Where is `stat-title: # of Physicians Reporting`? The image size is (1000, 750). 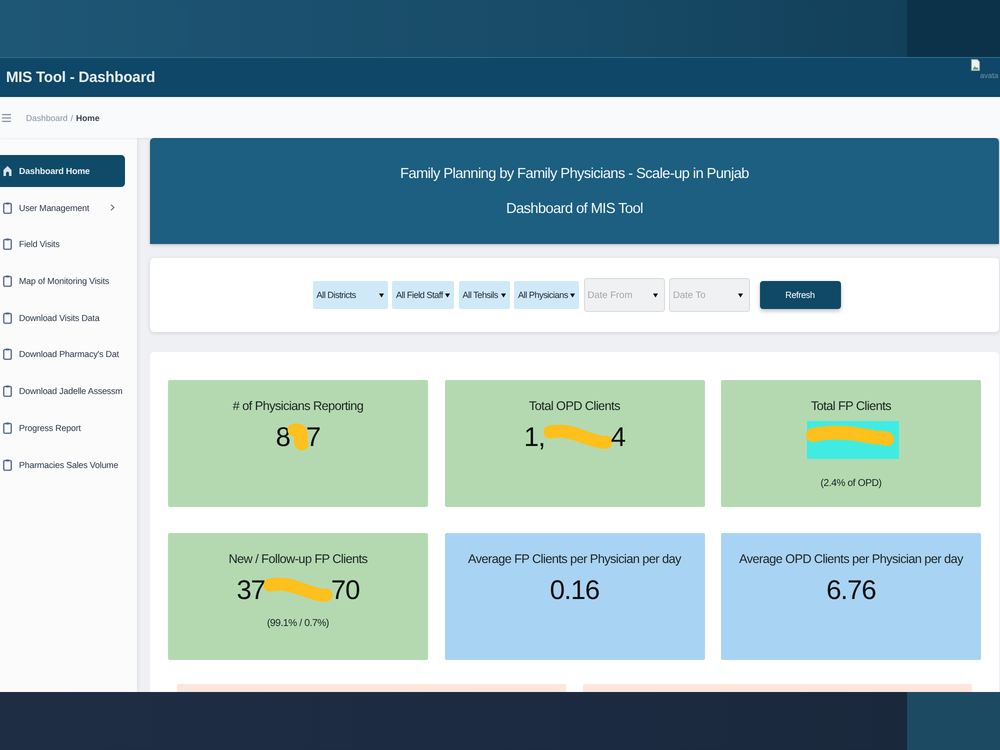
stat-title: # of Physicians Reporting is located at coordinates (298, 406).